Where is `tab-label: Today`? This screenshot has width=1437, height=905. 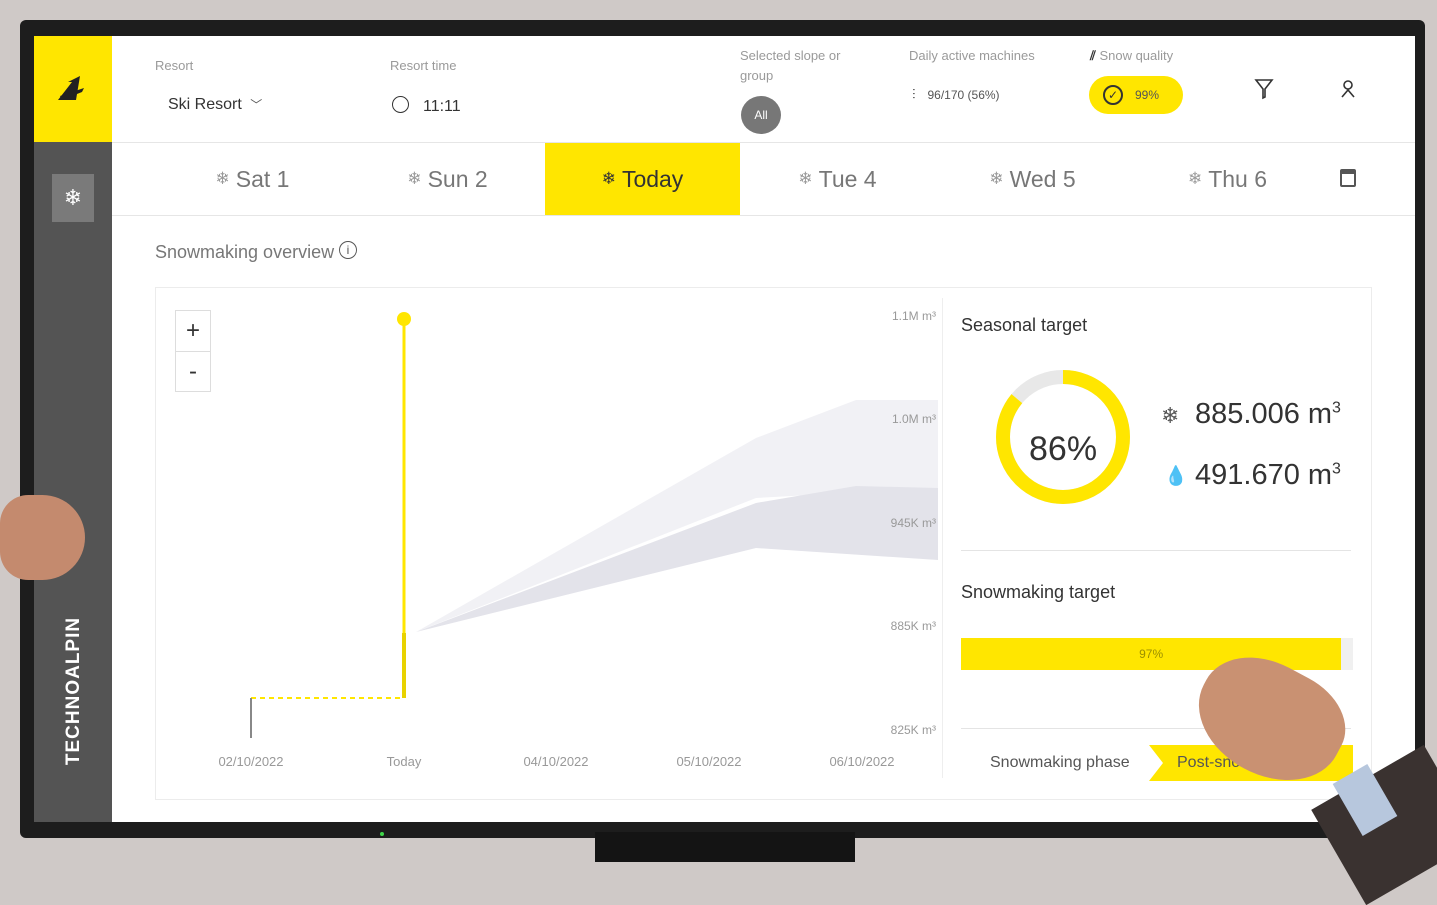 tab-label: Today is located at coordinates (652, 178).